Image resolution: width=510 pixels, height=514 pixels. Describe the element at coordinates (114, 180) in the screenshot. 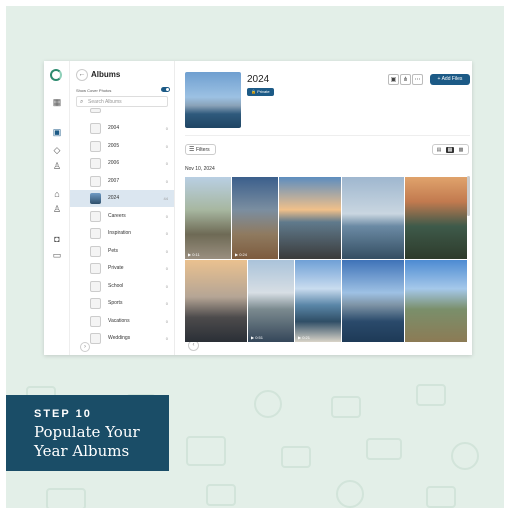

I see `album-name: 2007` at that location.